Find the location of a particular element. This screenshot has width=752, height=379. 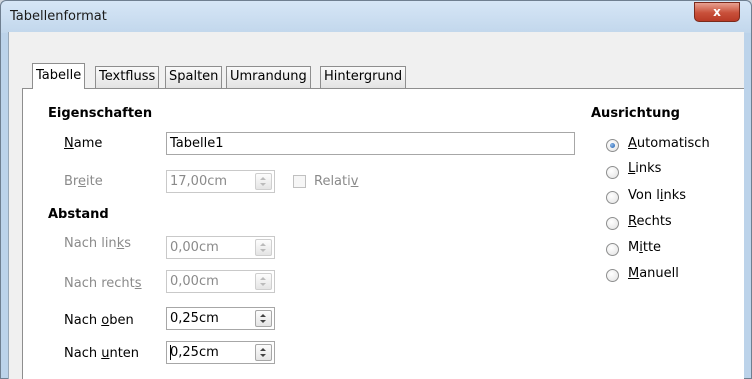

breite-input-value: 17,00cm is located at coordinates (199, 181).